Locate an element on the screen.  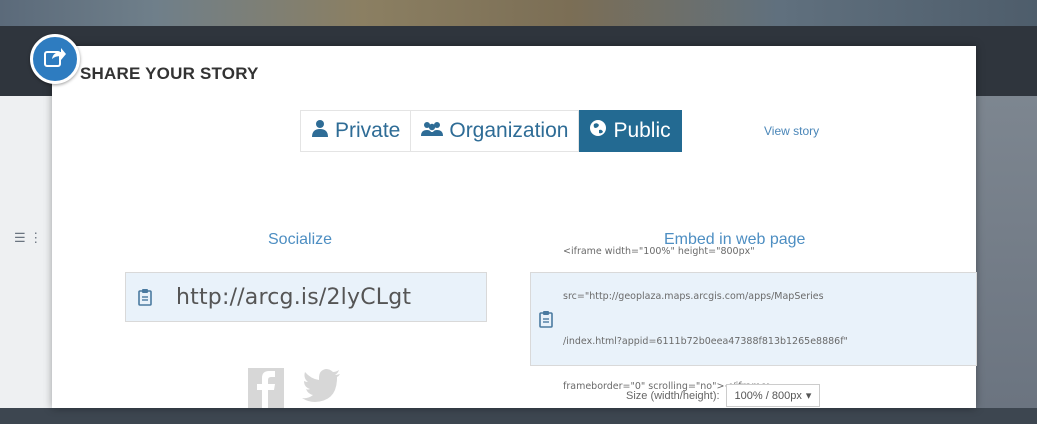
short-url-box: http://arcg.is/2lyCLgt is located at coordinates (306, 297).